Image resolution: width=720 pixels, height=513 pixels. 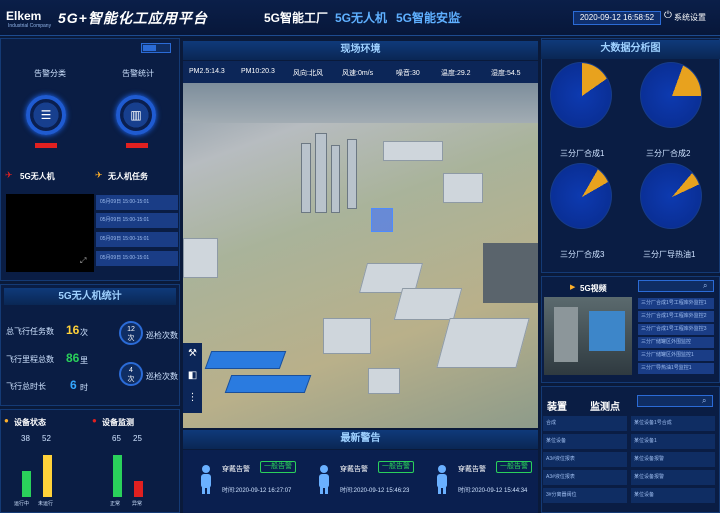 I want to click on ring-unit: 次, so click(x=131, y=338).